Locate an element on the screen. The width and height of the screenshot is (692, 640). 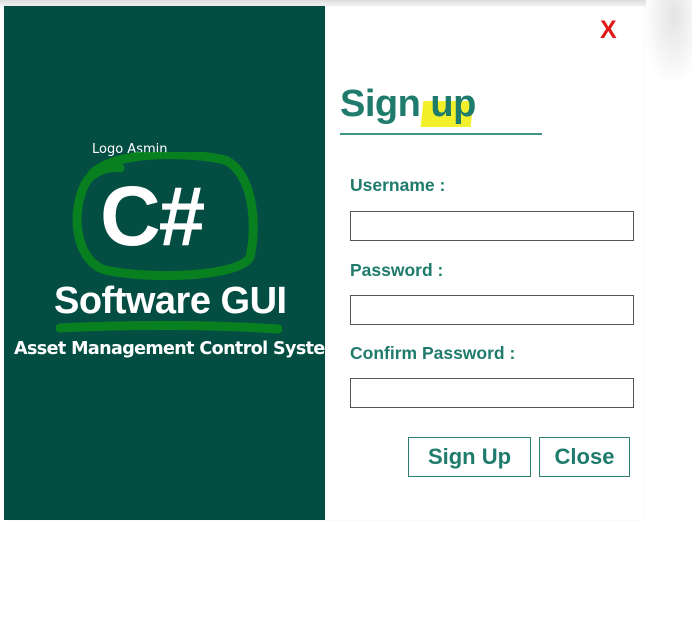
page-title: Sign up is located at coordinates (408, 104).